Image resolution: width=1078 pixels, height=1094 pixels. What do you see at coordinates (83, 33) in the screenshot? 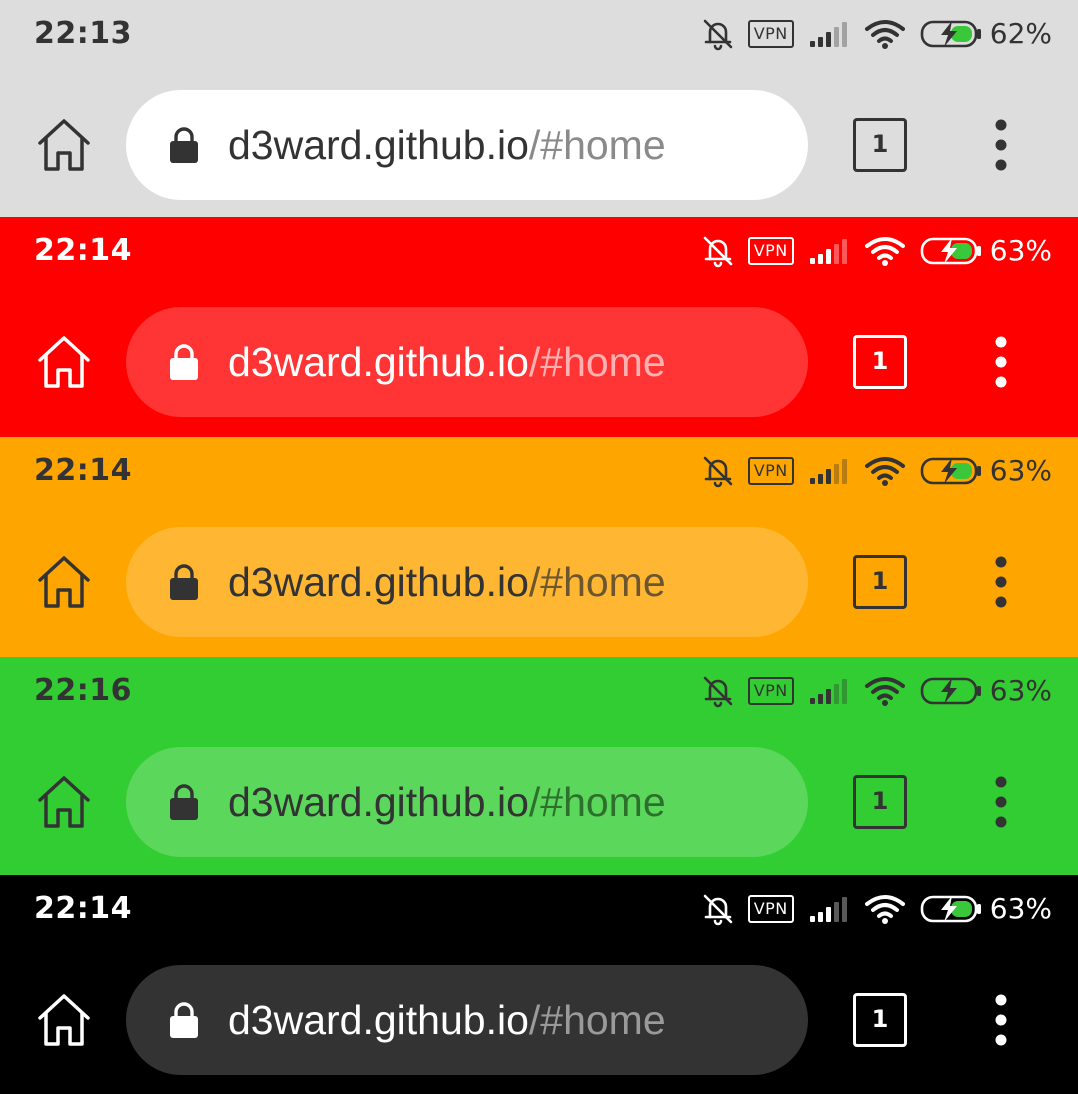
I see `status-clock: 22:13` at bounding box center [83, 33].